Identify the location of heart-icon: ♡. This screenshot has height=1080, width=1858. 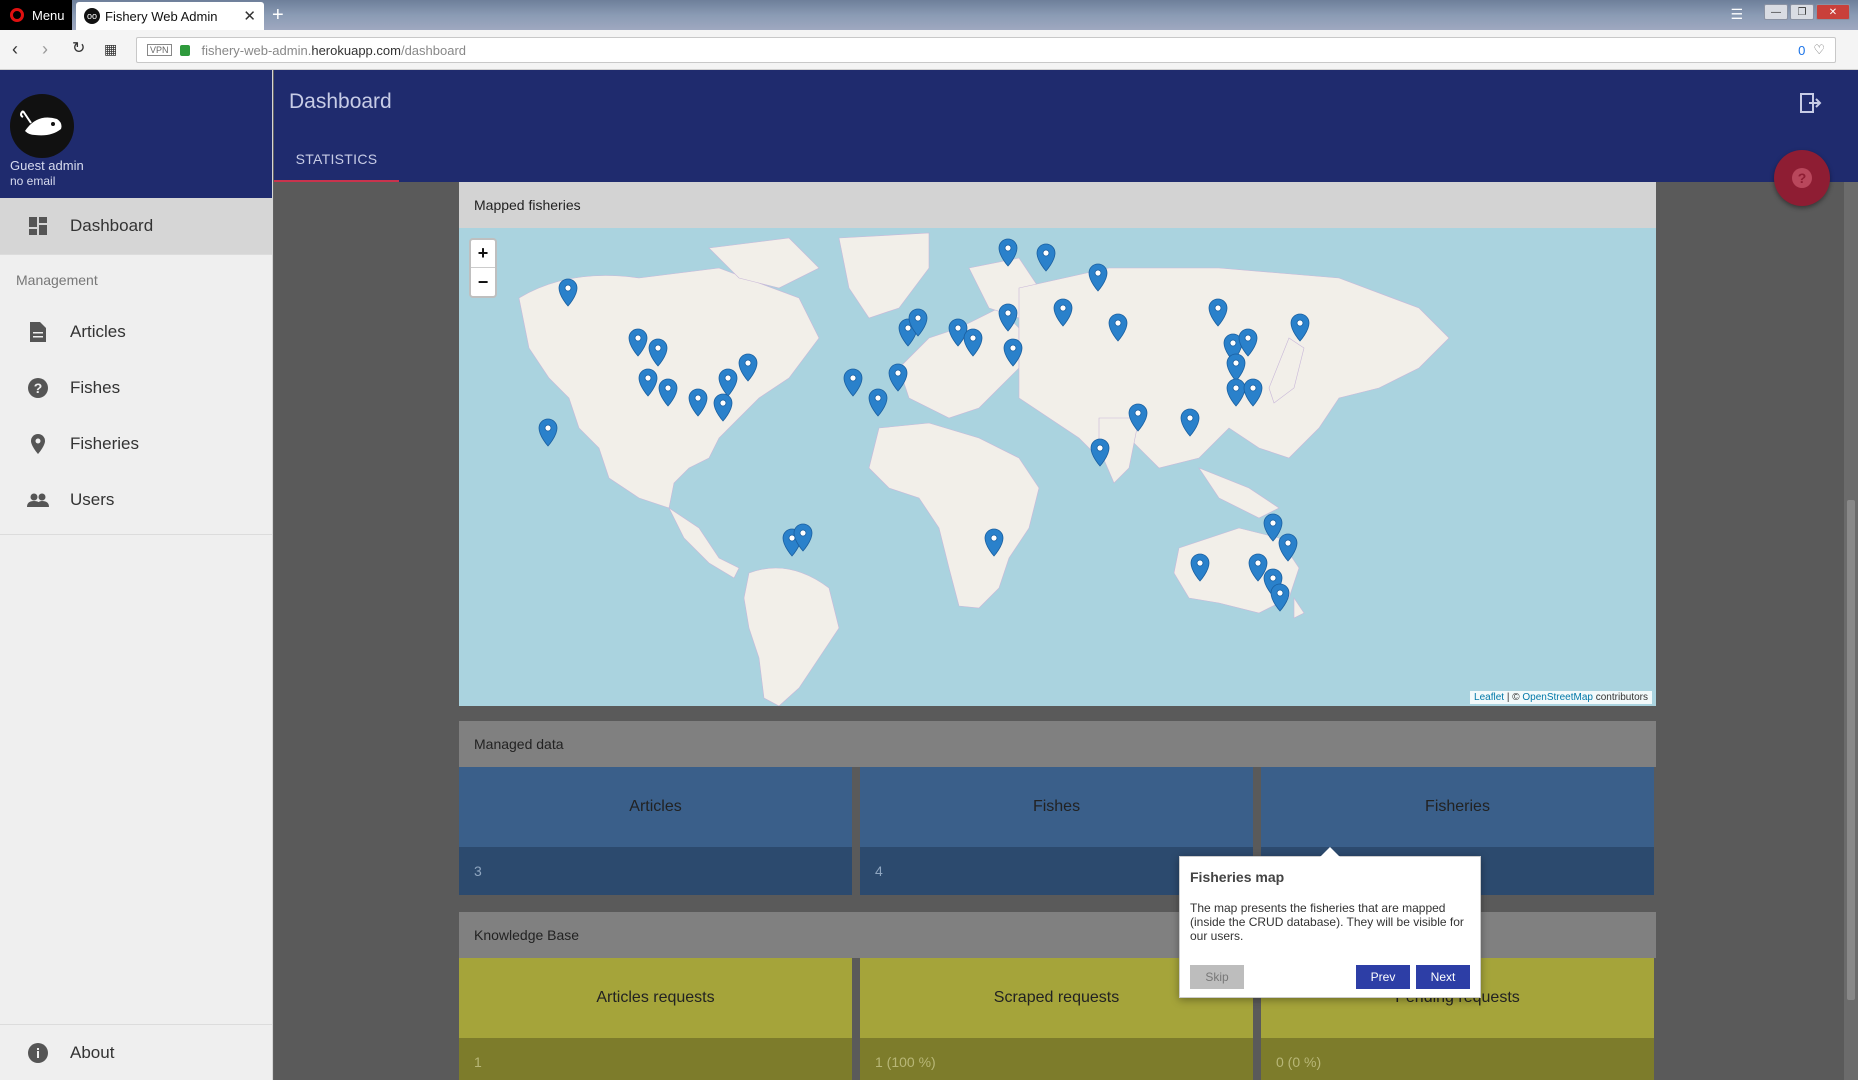
(1819, 50).